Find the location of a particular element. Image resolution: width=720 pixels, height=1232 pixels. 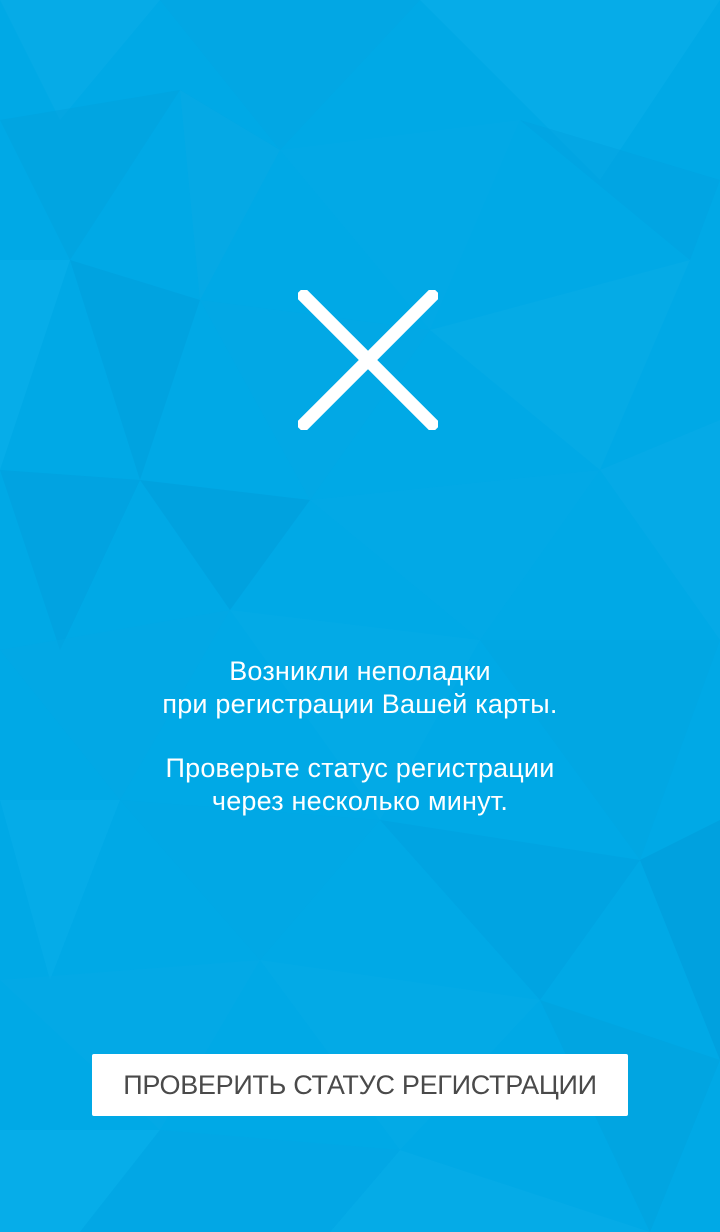

hint-message-line-2: через несколько минут. is located at coordinates (360, 801).